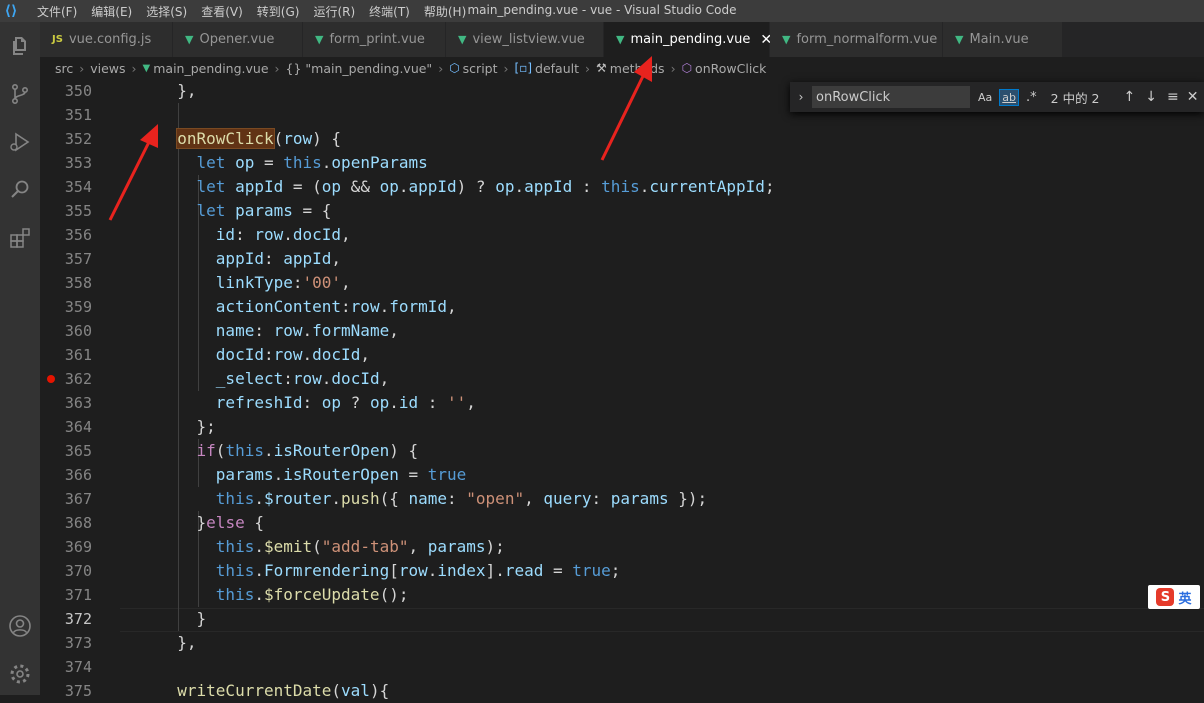  Describe the element at coordinates (133, 172) in the screenshot. I see `annotation-arrow-icon` at that location.